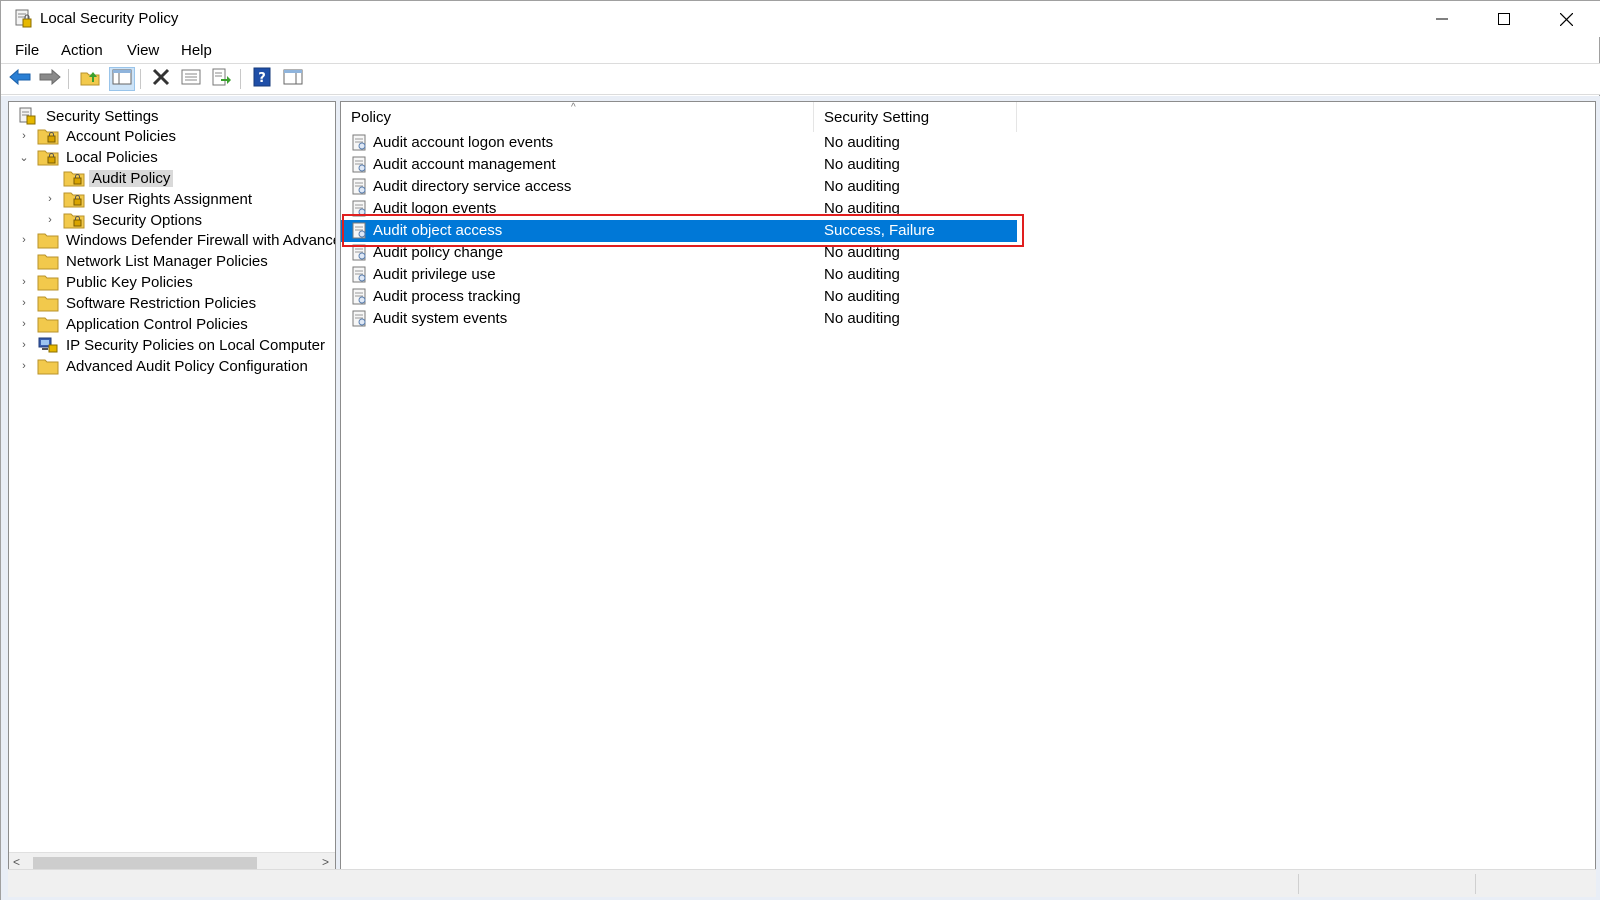 The image size is (1600, 900). I want to click on back-button, so click(20, 79).